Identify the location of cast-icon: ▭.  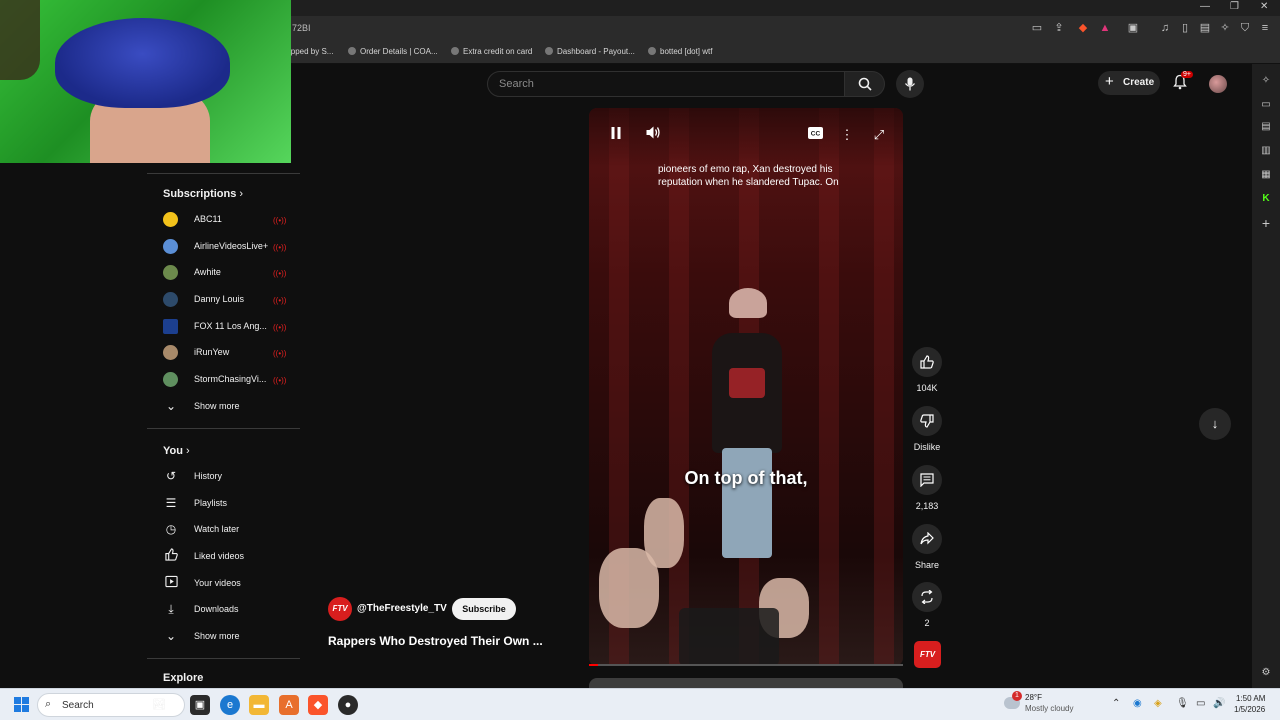
(1037, 28).